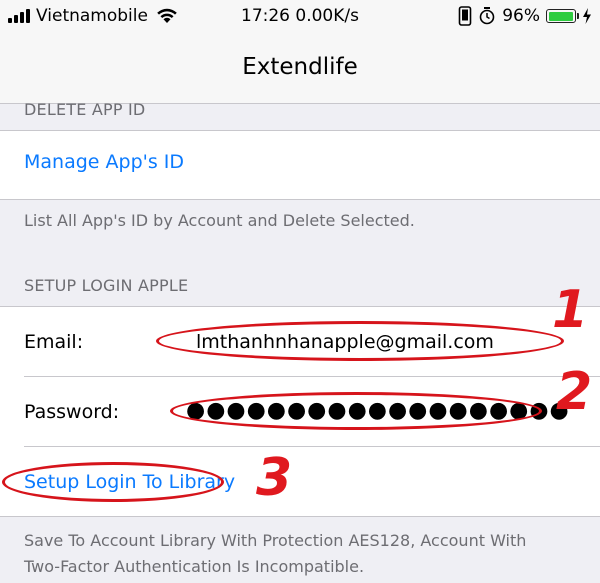 The height and width of the screenshot is (583, 600). What do you see at coordinates (587, 16) in the screenshot?
I see `charging-icon` at bounding box center [587, 16].